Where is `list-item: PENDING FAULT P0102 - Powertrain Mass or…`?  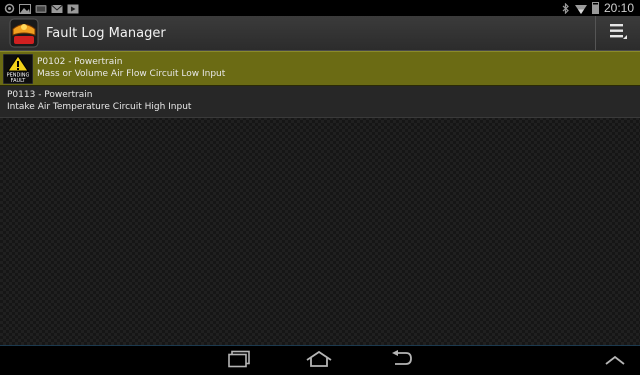 list-item: PENDING FAULT P0102 - Powertrain Mass or… is located at coordinates (320, 68).